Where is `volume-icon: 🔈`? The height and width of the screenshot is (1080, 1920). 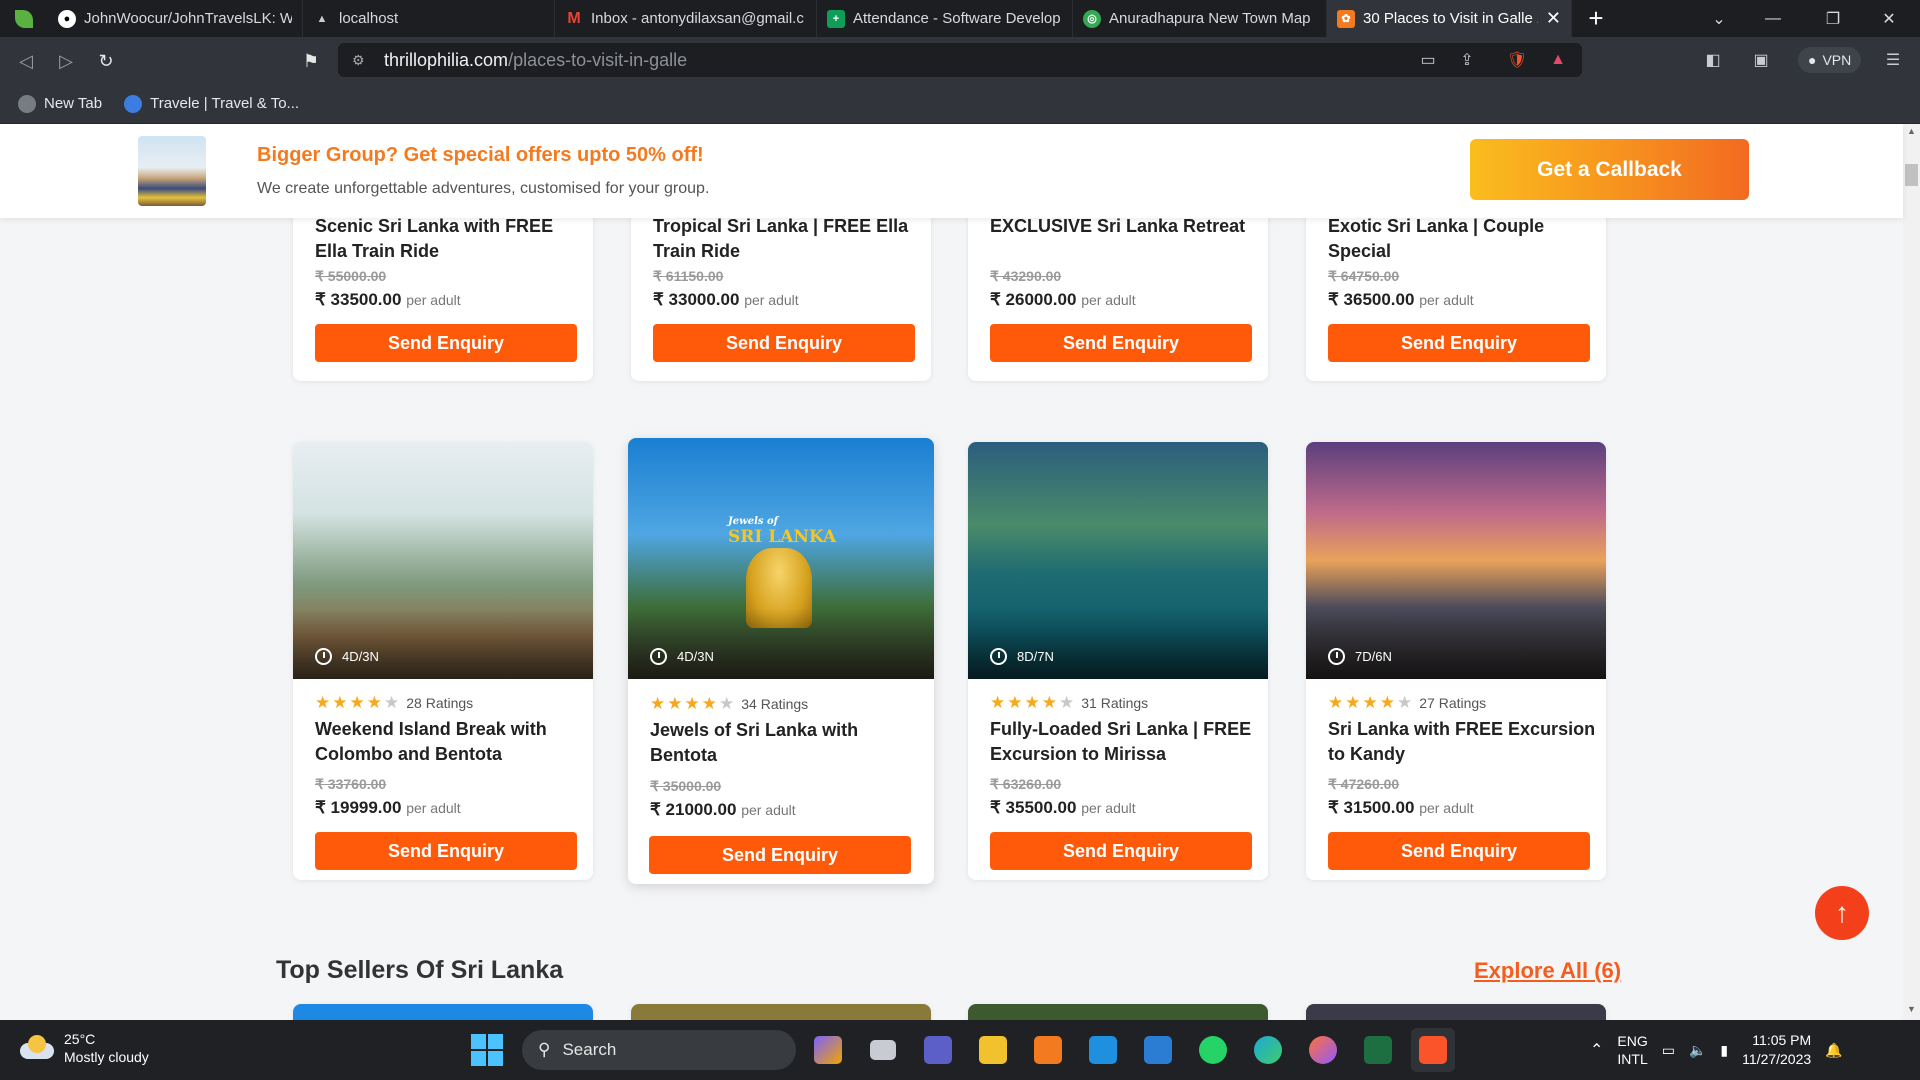 volume-icon: 🔈 is located at coordinates (1697, 1050).